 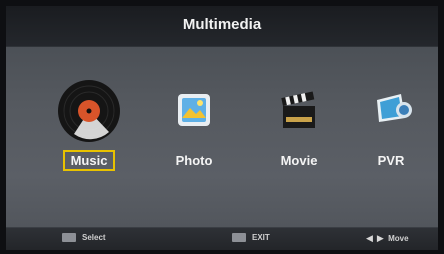 What do you see at coordinates (398, 238) in the screenshot?
I see `move-hint-label: Move` at bounding box center [398, 238].